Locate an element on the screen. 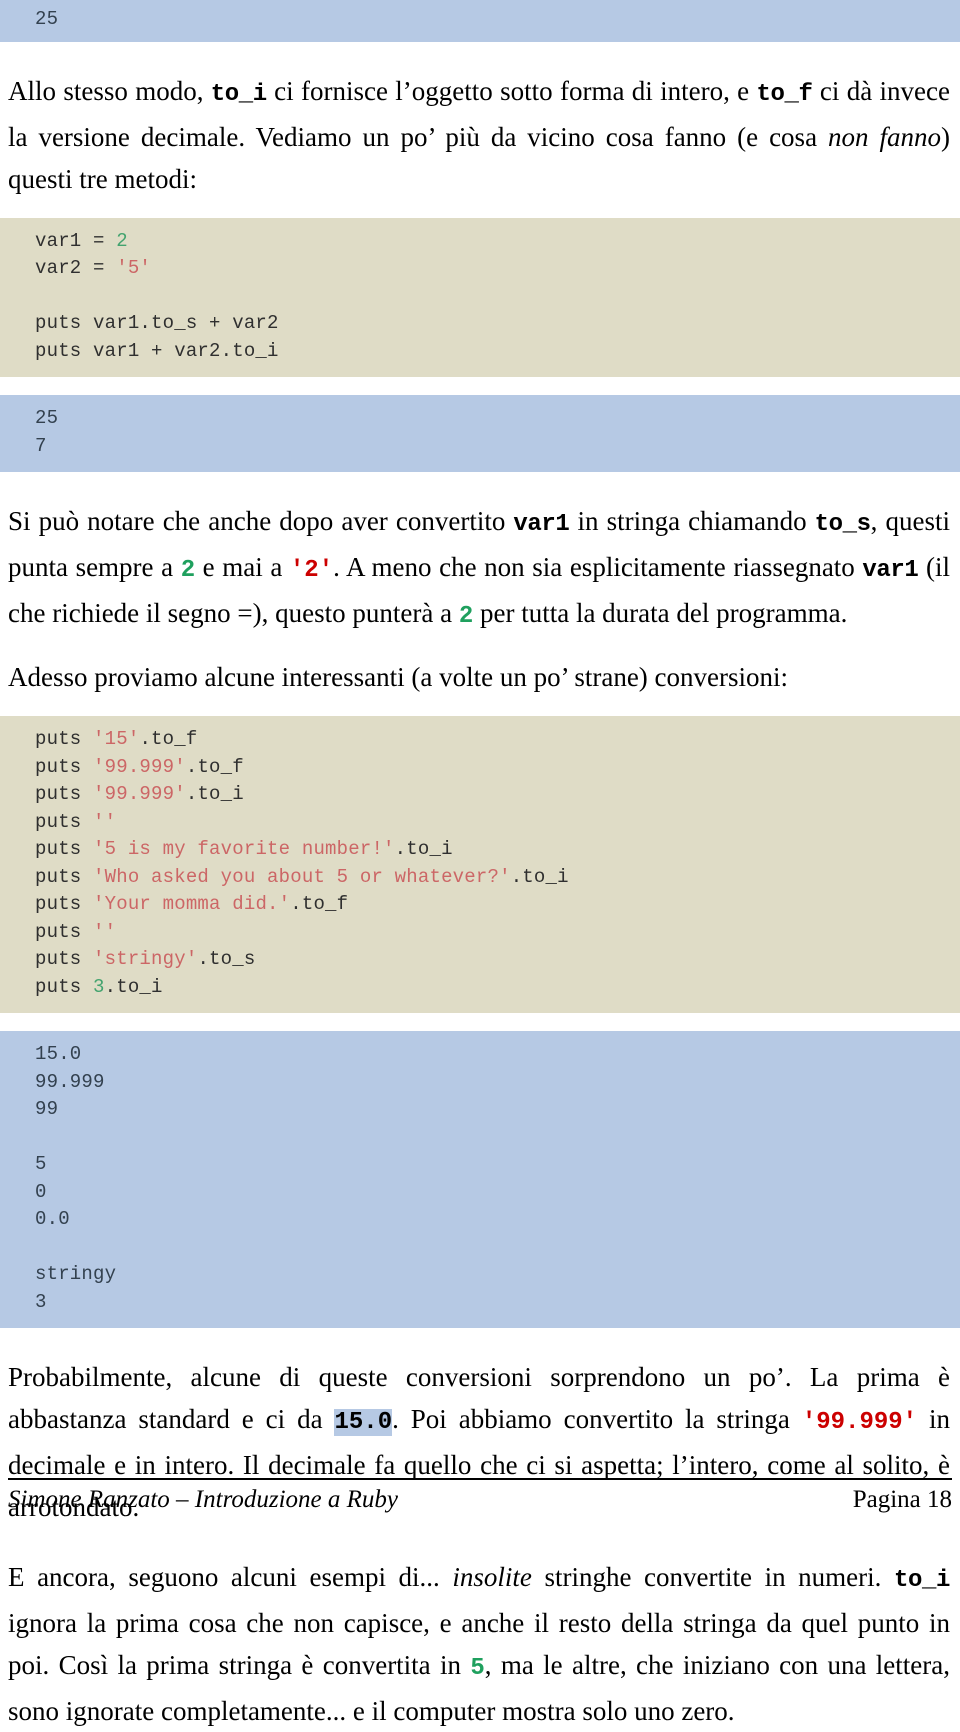 The height and width of the screenshot is (1732, 960). output-line: 0 is located at coordinates (41, 1191).